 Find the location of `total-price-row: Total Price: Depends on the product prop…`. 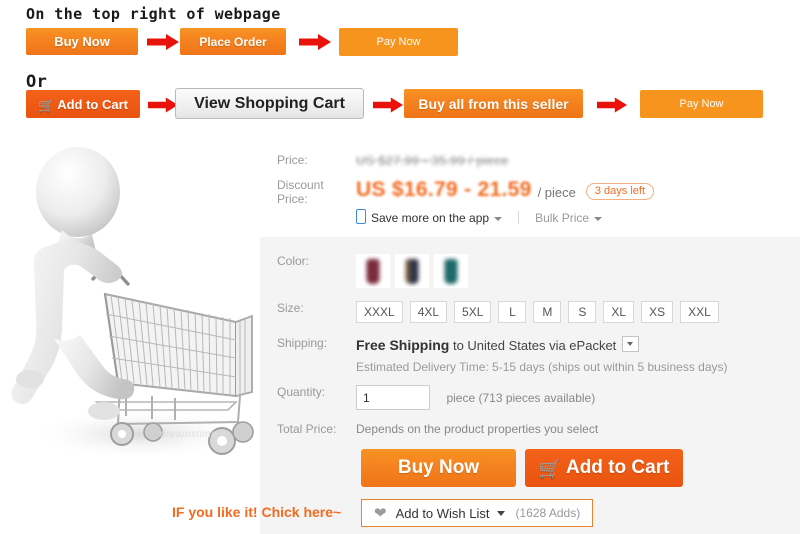

total-price-row: Total Price: Depends on the product prop… is located at coordinates (530, 432).